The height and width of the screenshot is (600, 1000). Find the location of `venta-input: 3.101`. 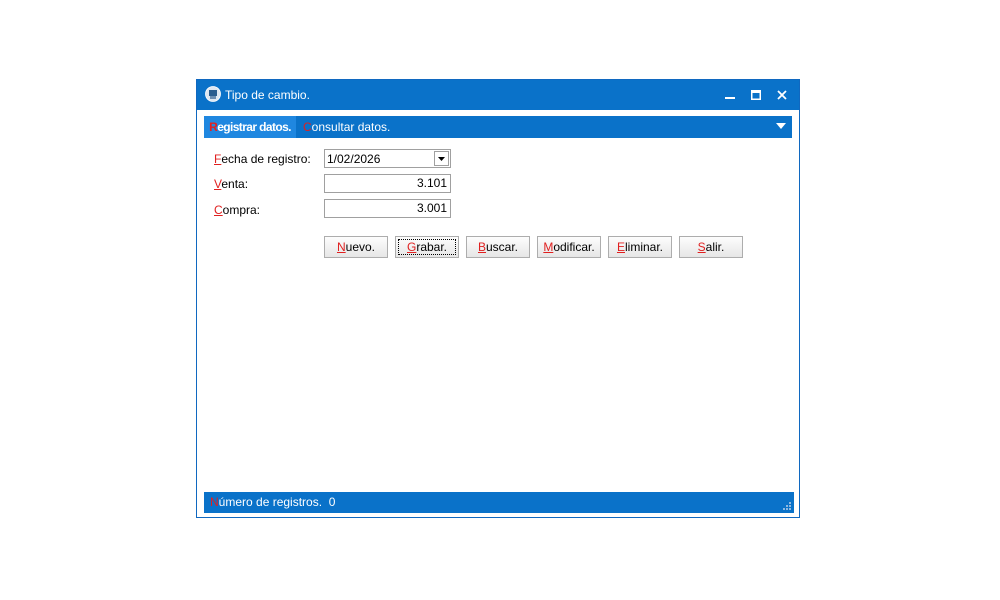

venta-input: 3.101 is located at coordinates (387, 183).